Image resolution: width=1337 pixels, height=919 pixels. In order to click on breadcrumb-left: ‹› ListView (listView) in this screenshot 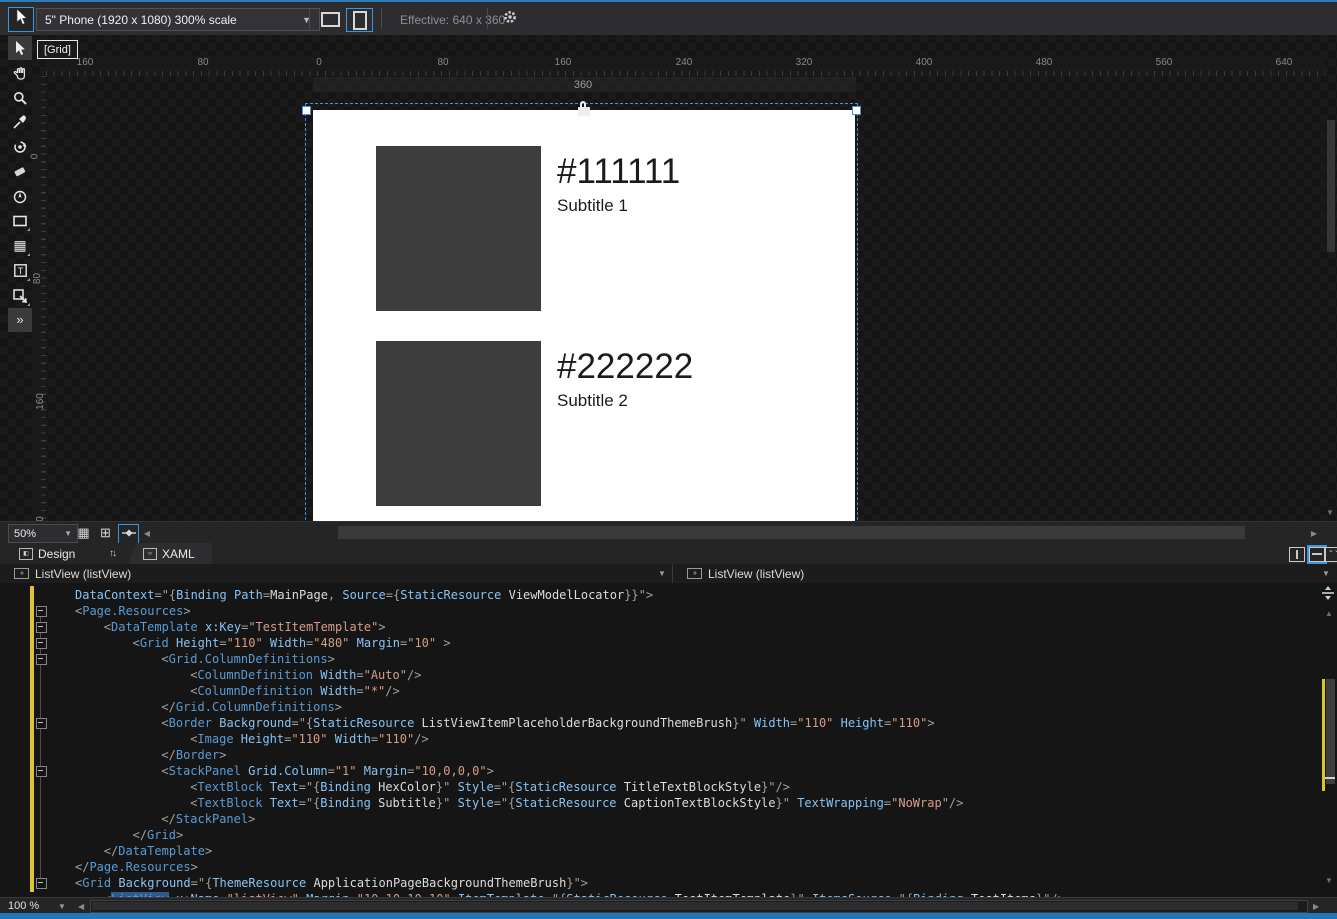, I will do `click(72, 573)`.